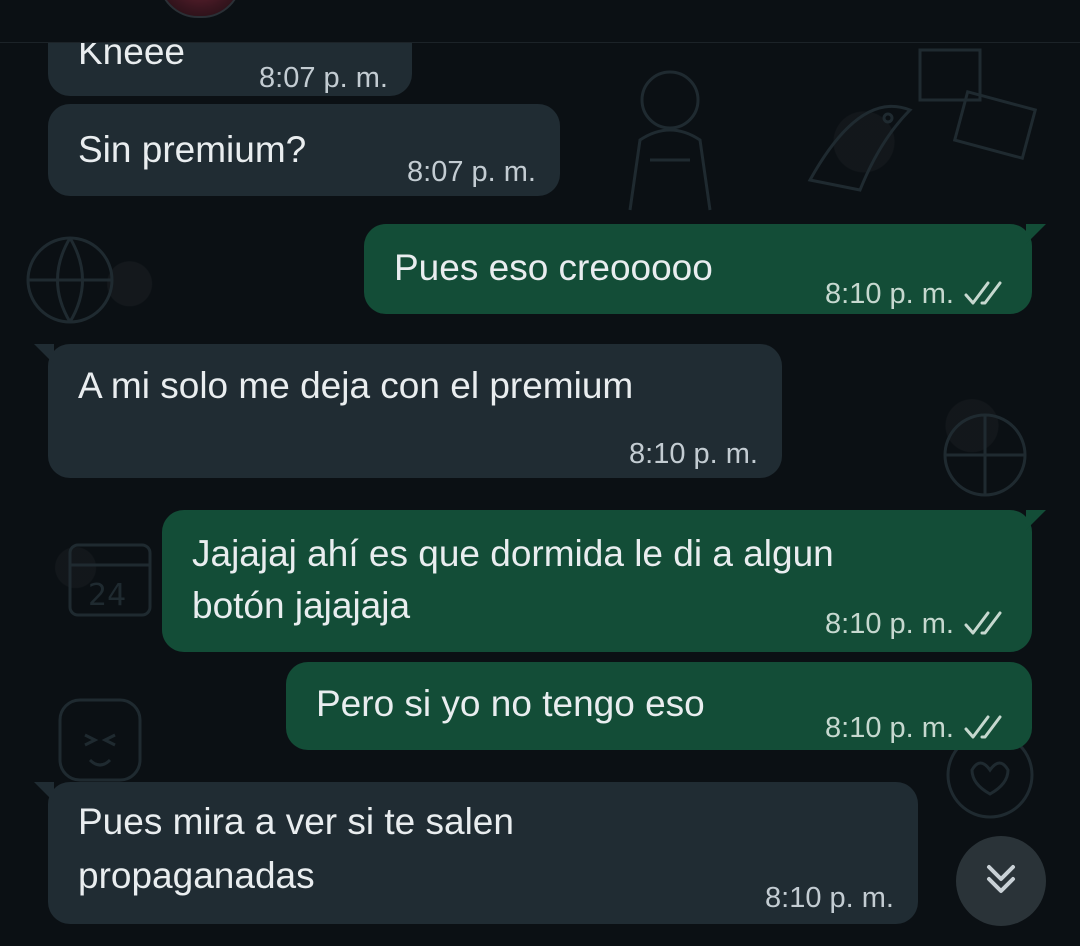 The height and width of the screenshot is (946, 1080). Describe the element at coordinates (196, 875) in the screenshot. I see `message-text-line-2: propaganadas` at that location.